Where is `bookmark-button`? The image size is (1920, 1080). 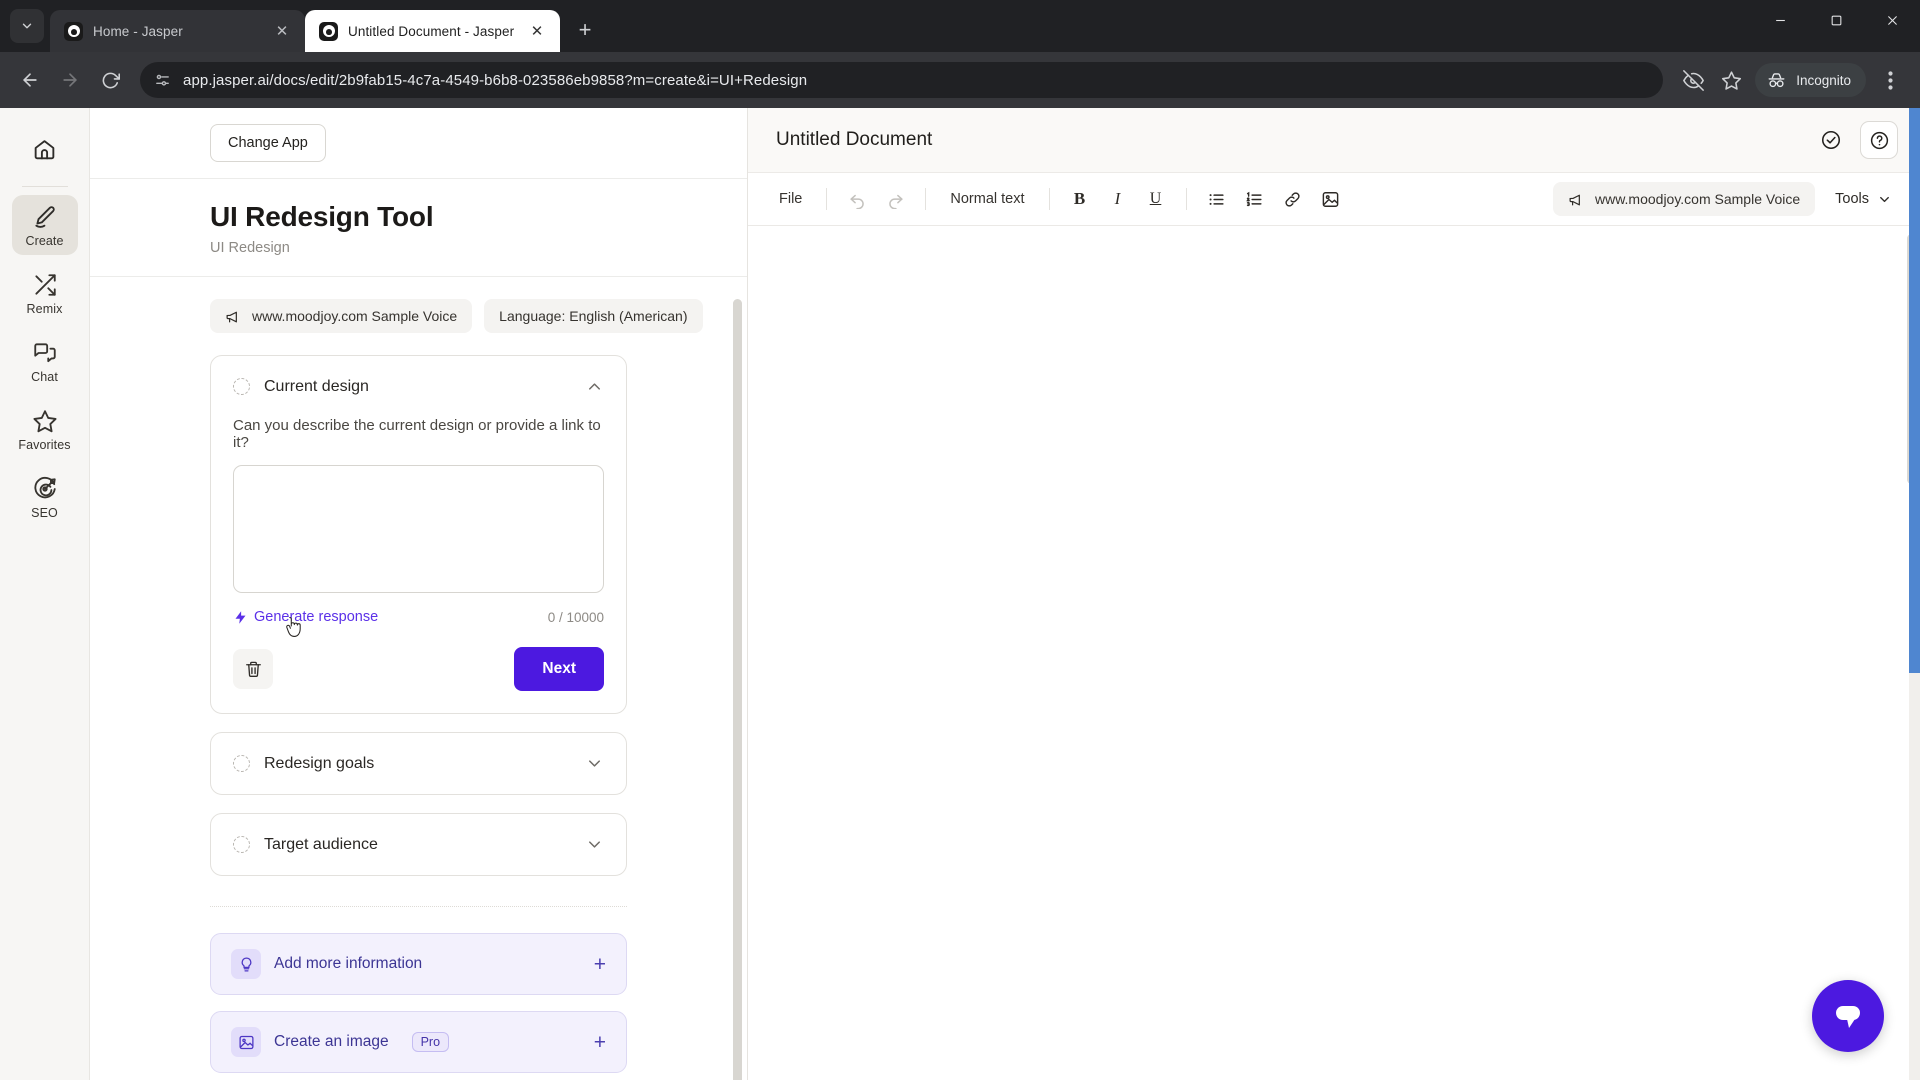
bookmark-button is located at coordinates (1731, 80).